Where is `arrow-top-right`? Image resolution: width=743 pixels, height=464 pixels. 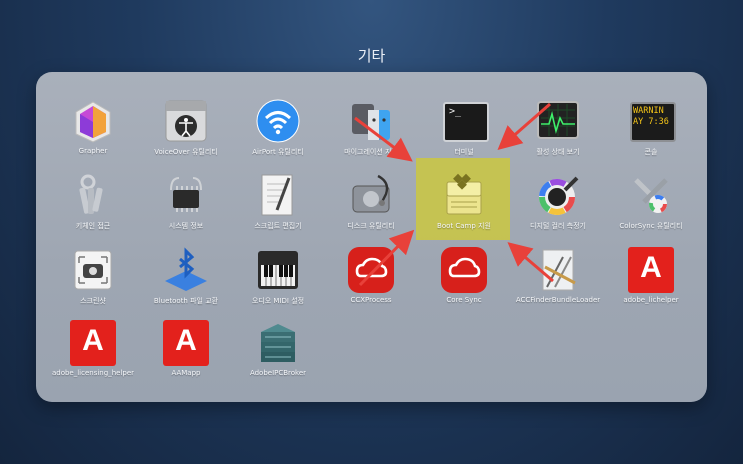
arrow-top-right is located at coordinates (524, 126).